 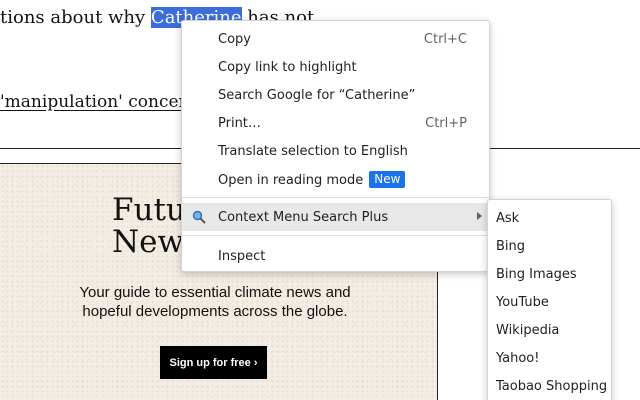 I want to click on menu-item-copy: Copy Ctrl+C, so click(x=335, y=39).